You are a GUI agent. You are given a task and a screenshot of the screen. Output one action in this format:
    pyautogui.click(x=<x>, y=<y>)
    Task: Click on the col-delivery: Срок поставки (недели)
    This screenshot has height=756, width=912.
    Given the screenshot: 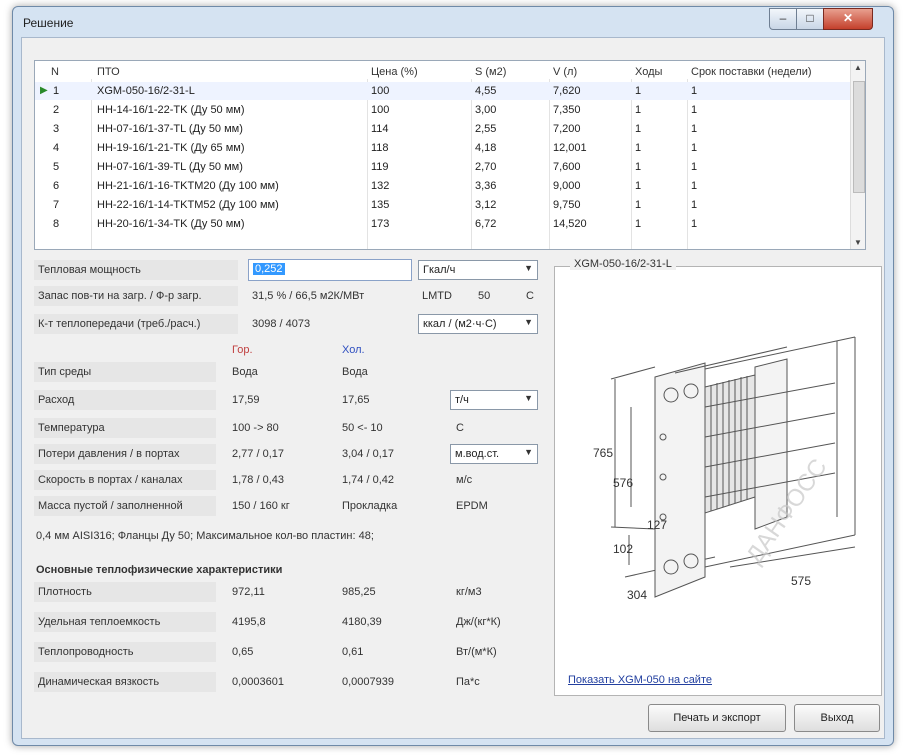 What is the action you would take?
    pyautogui.click(x=751, y=72)
    